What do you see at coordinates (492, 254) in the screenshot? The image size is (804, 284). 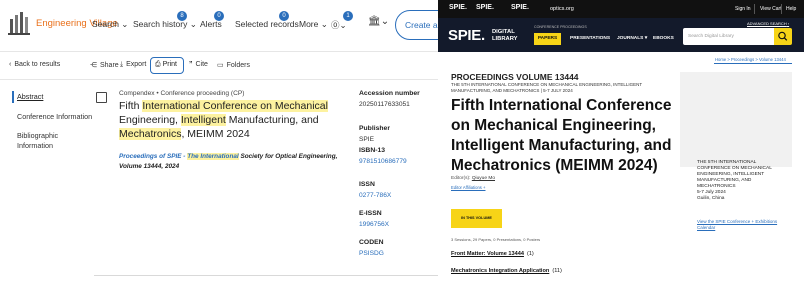 I see `section-link: Front Matter: Volume 13444 (1)` at bounding box center [492, 254].